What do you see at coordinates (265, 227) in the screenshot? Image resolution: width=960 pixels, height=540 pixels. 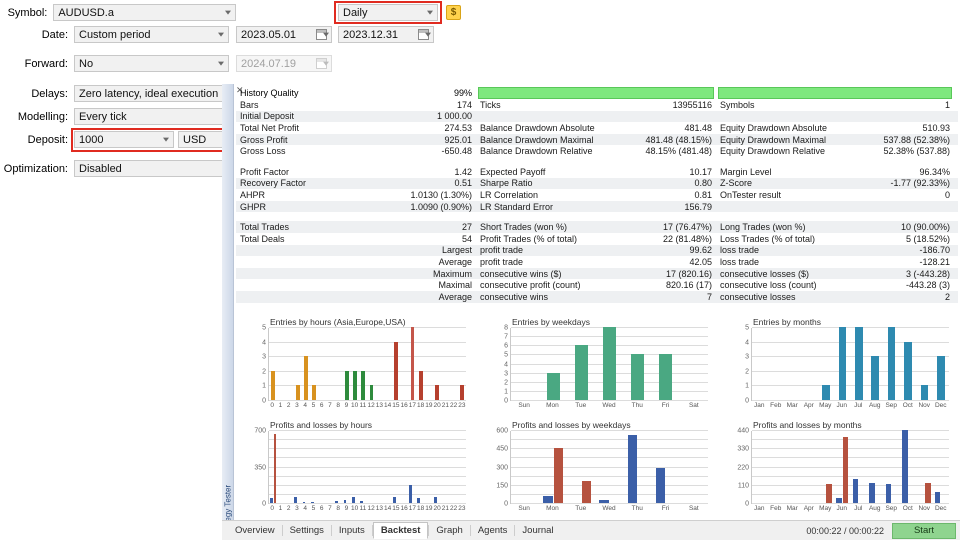 I see `stat-key: Total Trades` at bounding box center [265, 227].